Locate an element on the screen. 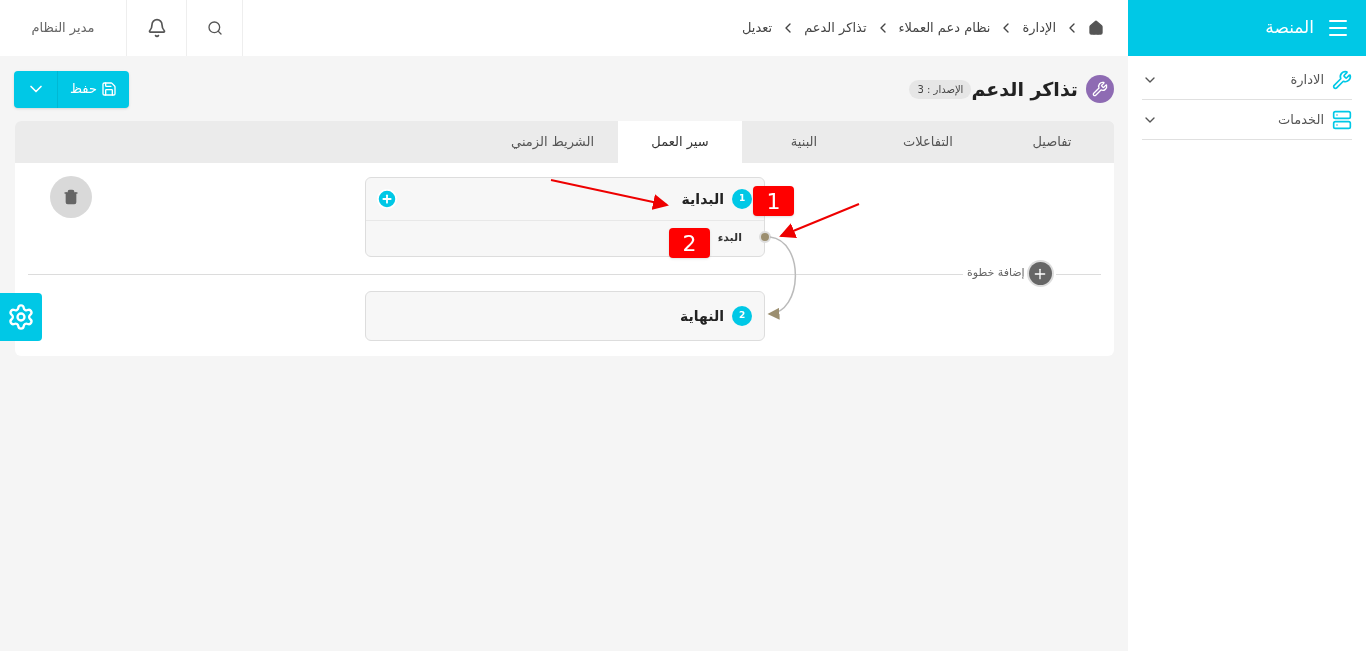 The image size is (1366, 651). annotation-marker: 2 is located at coordinates (689, 243).